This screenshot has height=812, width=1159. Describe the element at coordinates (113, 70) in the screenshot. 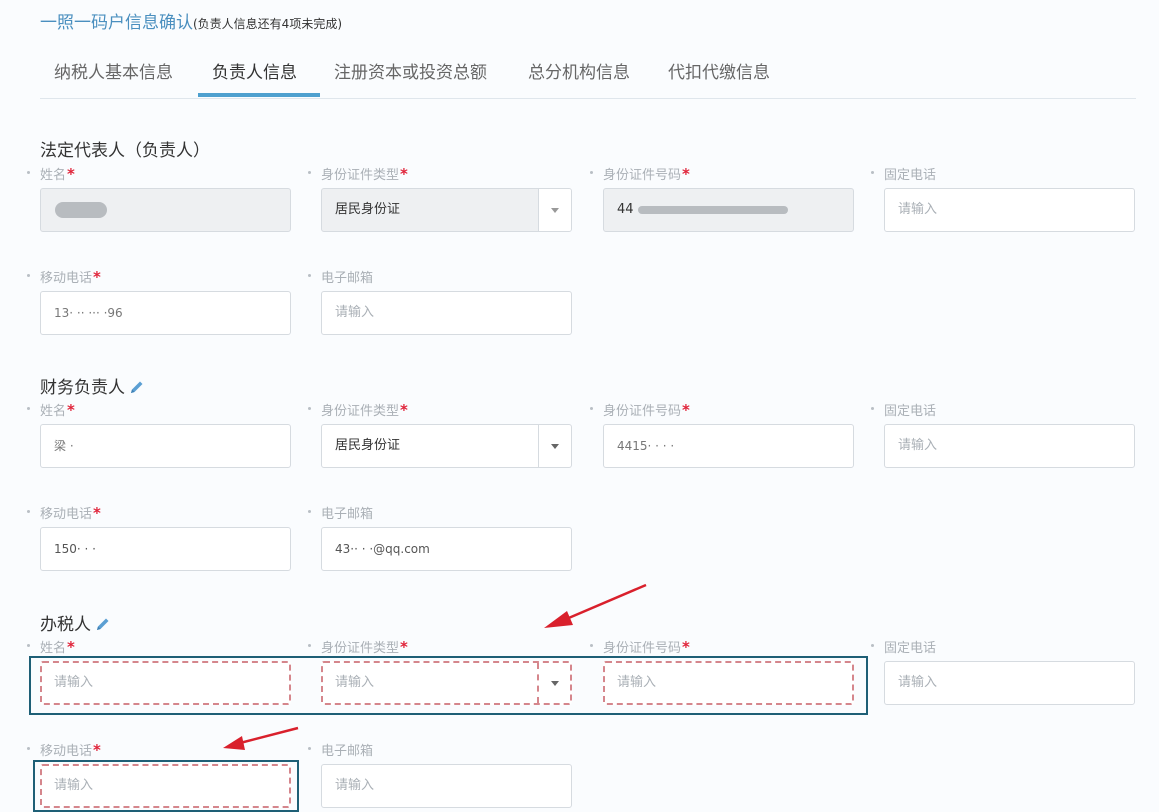

I see `tab-taxpayer-basic-info: 纳税人基本信息` at that location.